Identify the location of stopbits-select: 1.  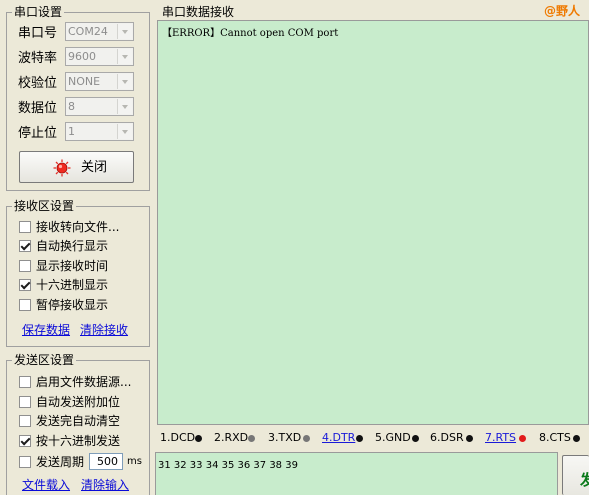
(99, 131).